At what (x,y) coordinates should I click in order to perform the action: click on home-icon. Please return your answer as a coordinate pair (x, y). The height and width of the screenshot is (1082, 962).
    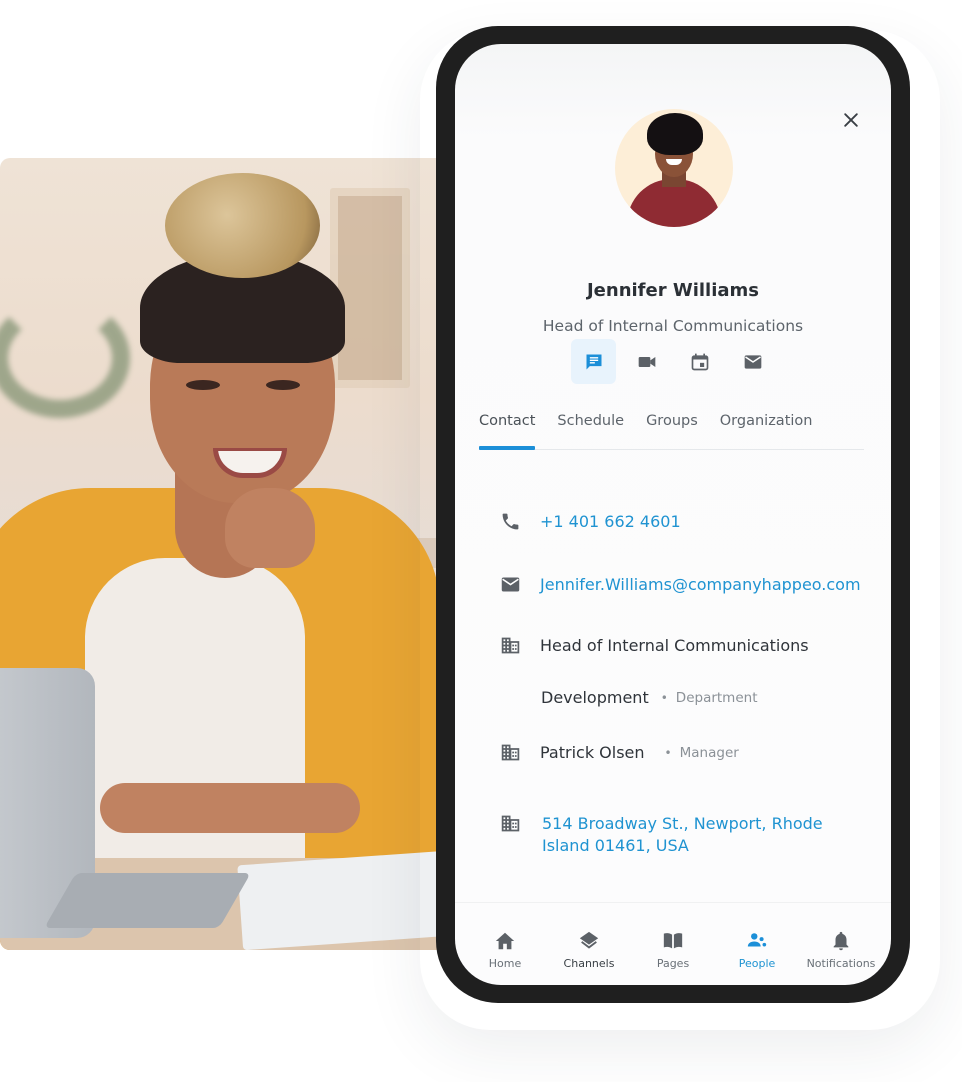
    Looking at the image, I should click on (505, 941).